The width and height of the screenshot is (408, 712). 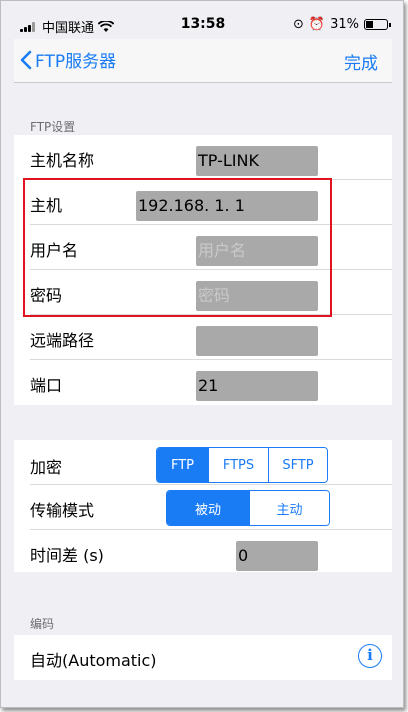 I want to click on encoding-group: 自动(Automatic) i, so click(x=203, y=657).